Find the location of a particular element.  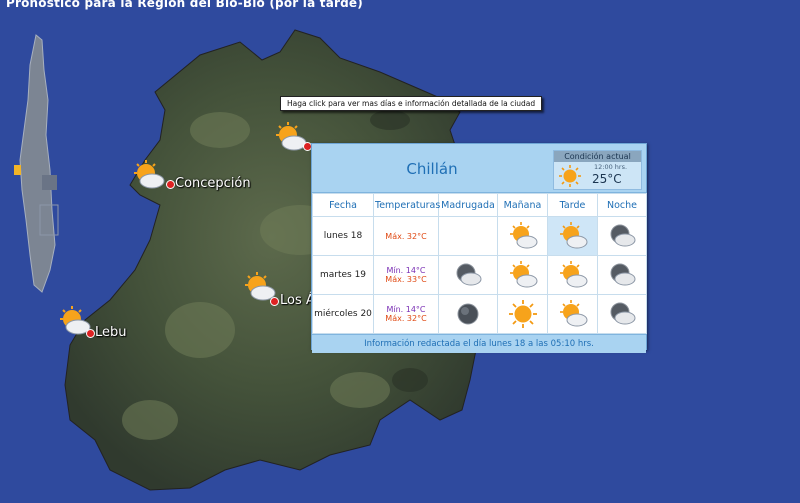

col-header-early-morning: Madrugada is located at coordinates (468, 205).